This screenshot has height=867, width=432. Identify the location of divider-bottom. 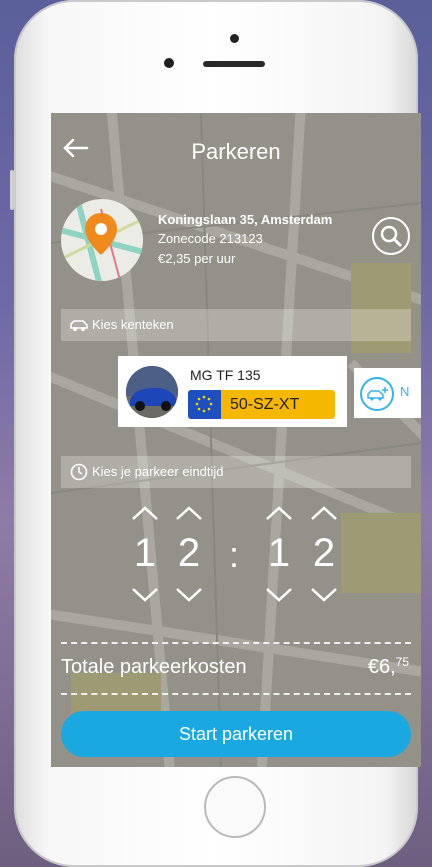
(236, 694).